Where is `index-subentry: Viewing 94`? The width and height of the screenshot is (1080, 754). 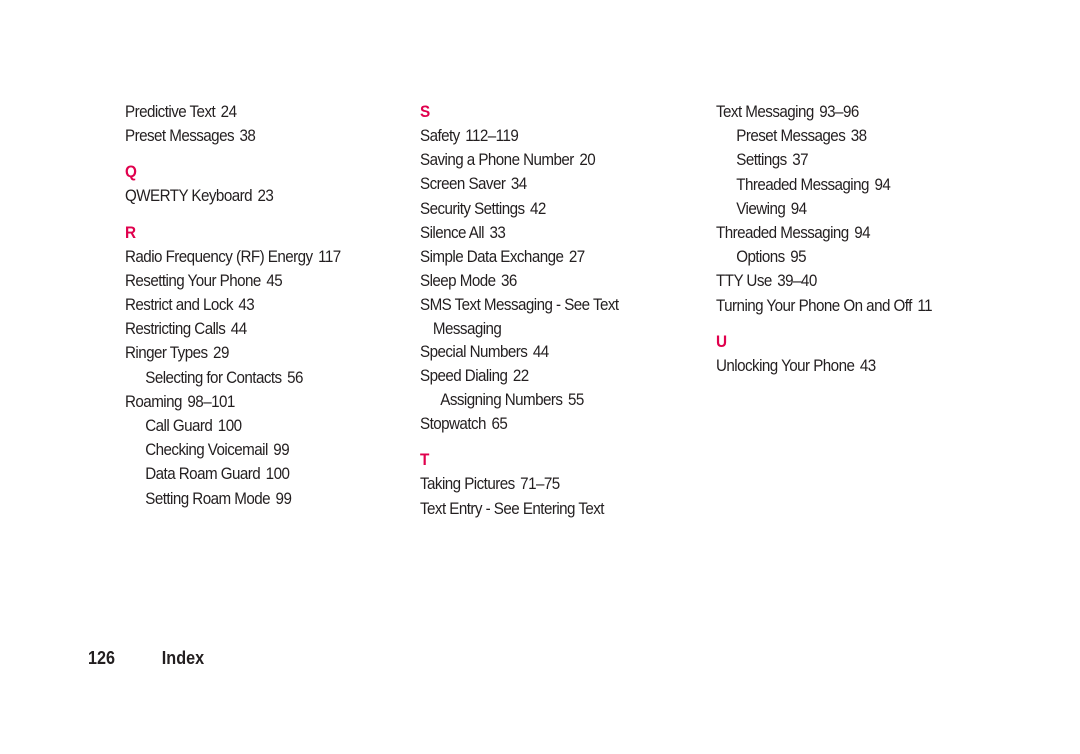 index-subentry: Viewing 94 is located at coordinates (840, 209).